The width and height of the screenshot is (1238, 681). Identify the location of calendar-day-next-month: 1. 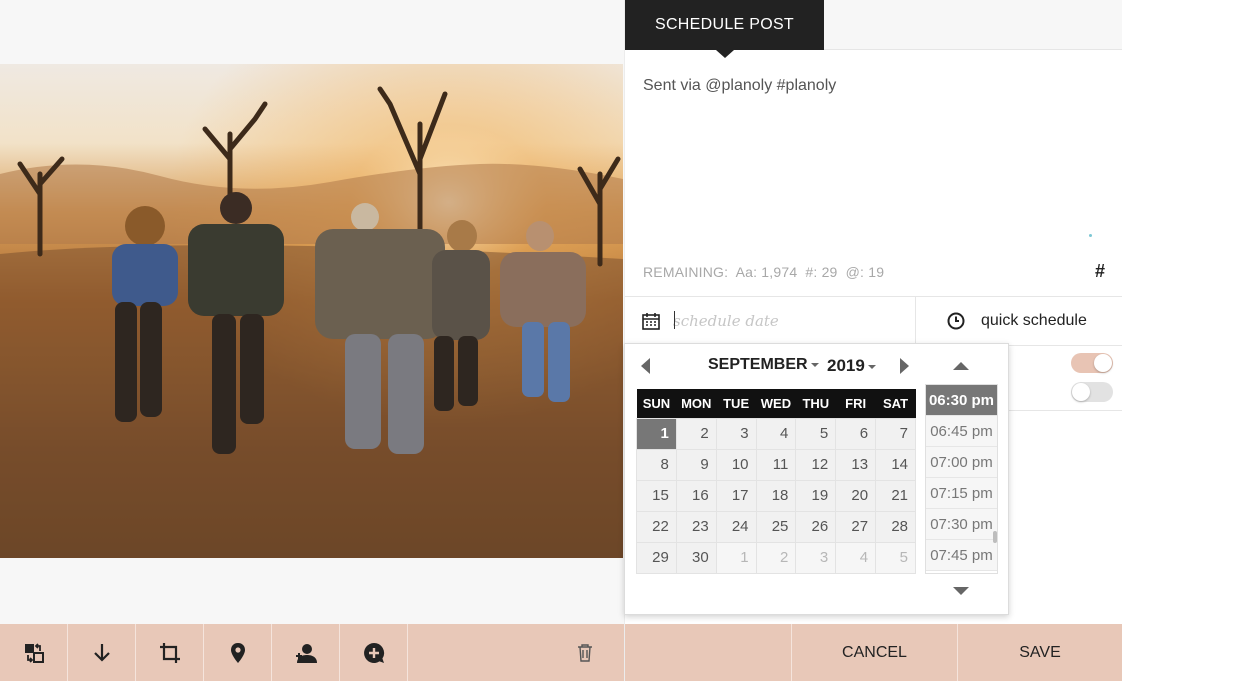
(736, 557).